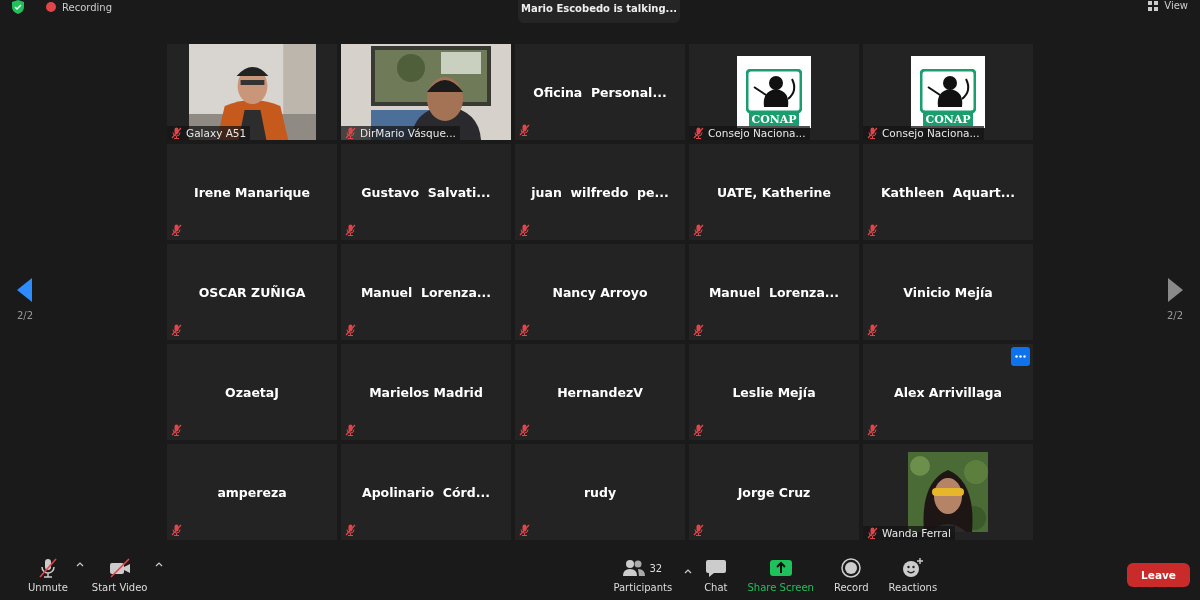 Image resolution: width=1200 pixels, height=600 pixels. I want to click on grid-view-icon, so click(1153, 5).